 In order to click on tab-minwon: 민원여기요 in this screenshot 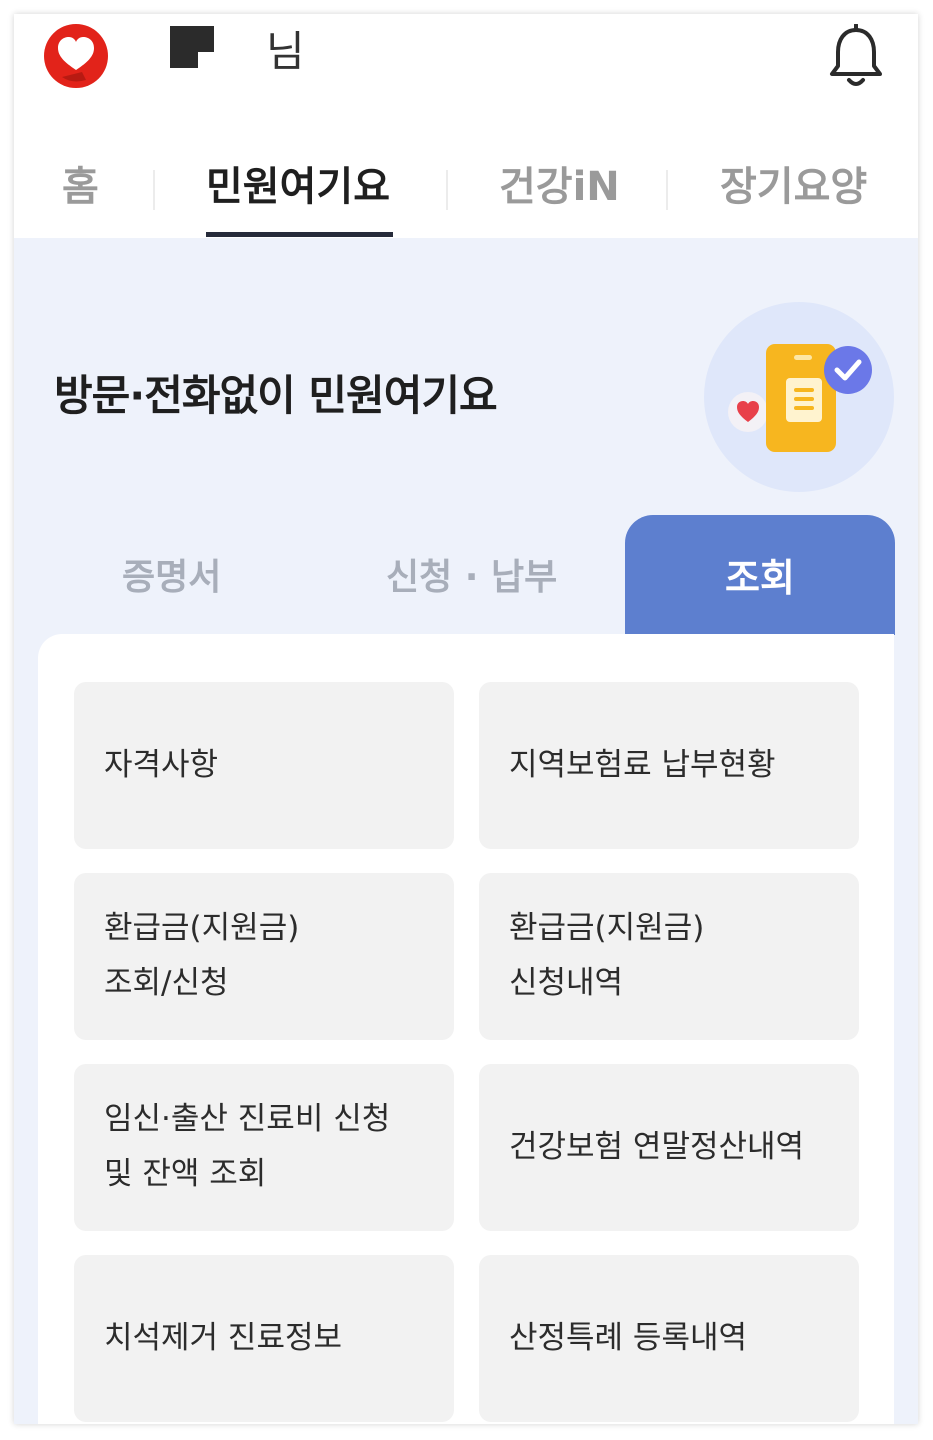, I will do `click(298, 183)`.